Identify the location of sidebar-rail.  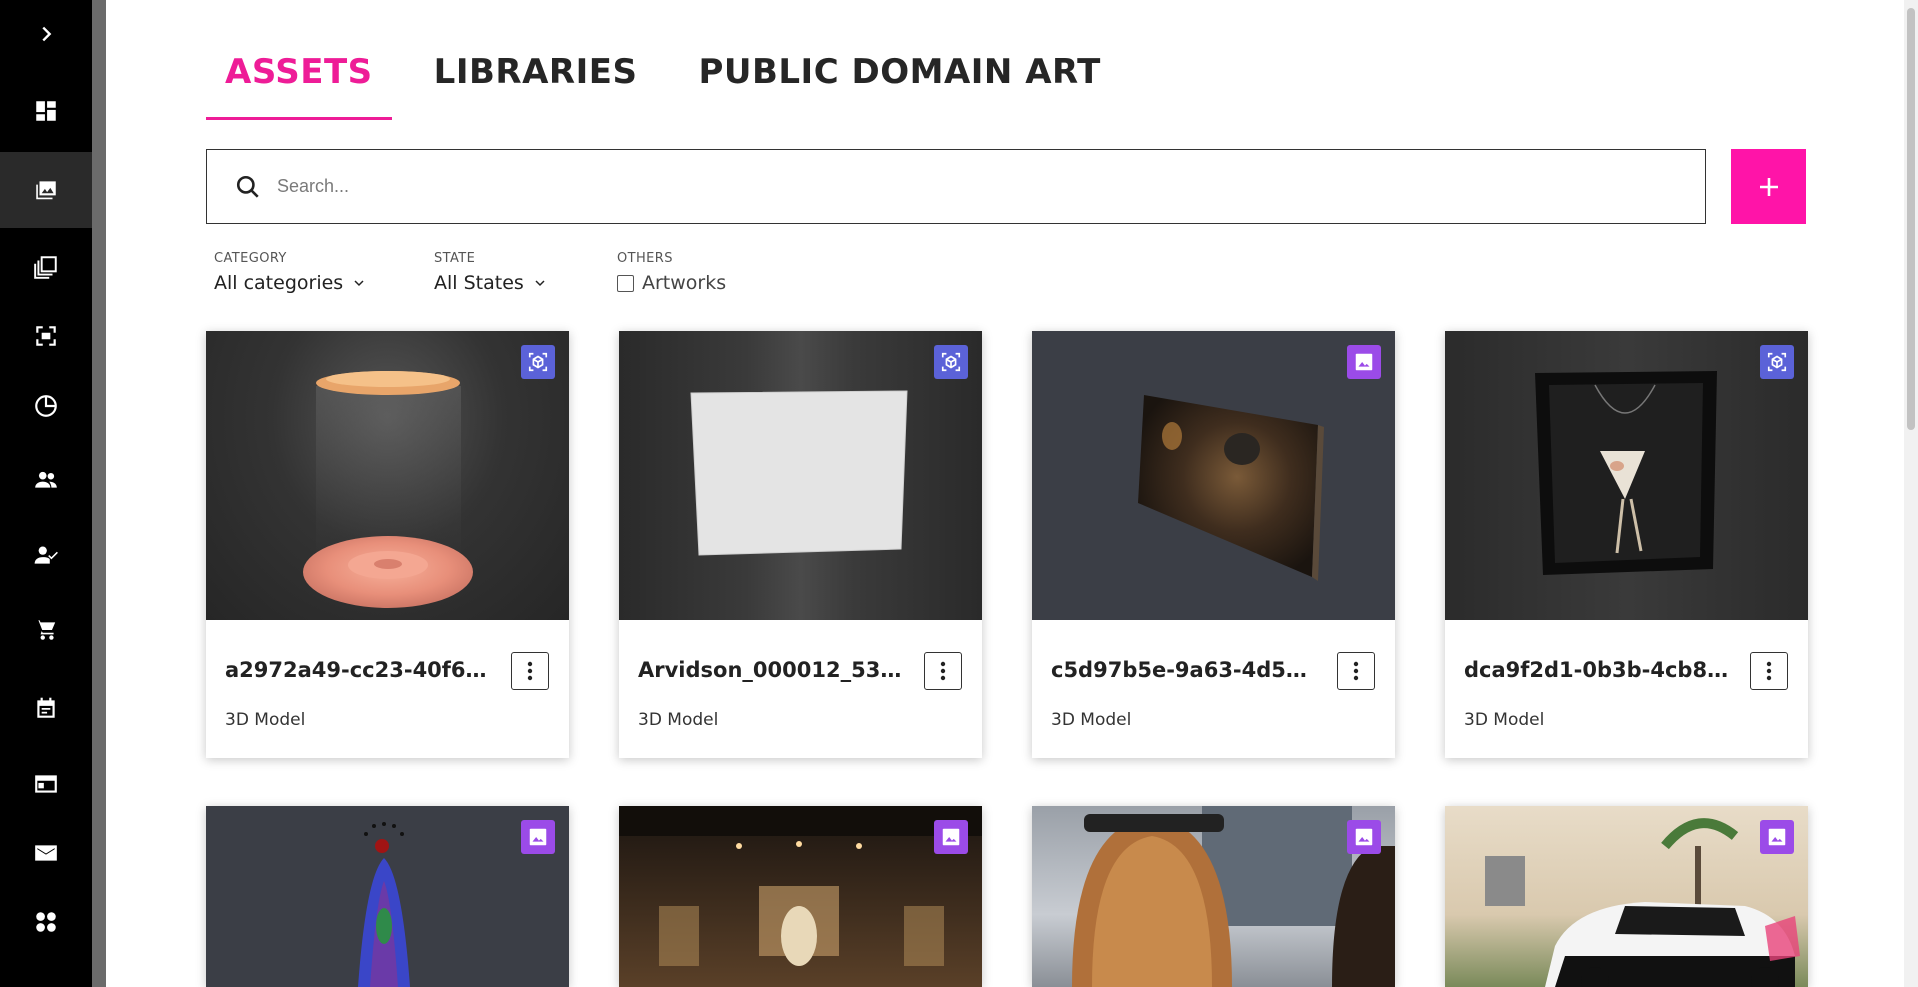
(99, 493).